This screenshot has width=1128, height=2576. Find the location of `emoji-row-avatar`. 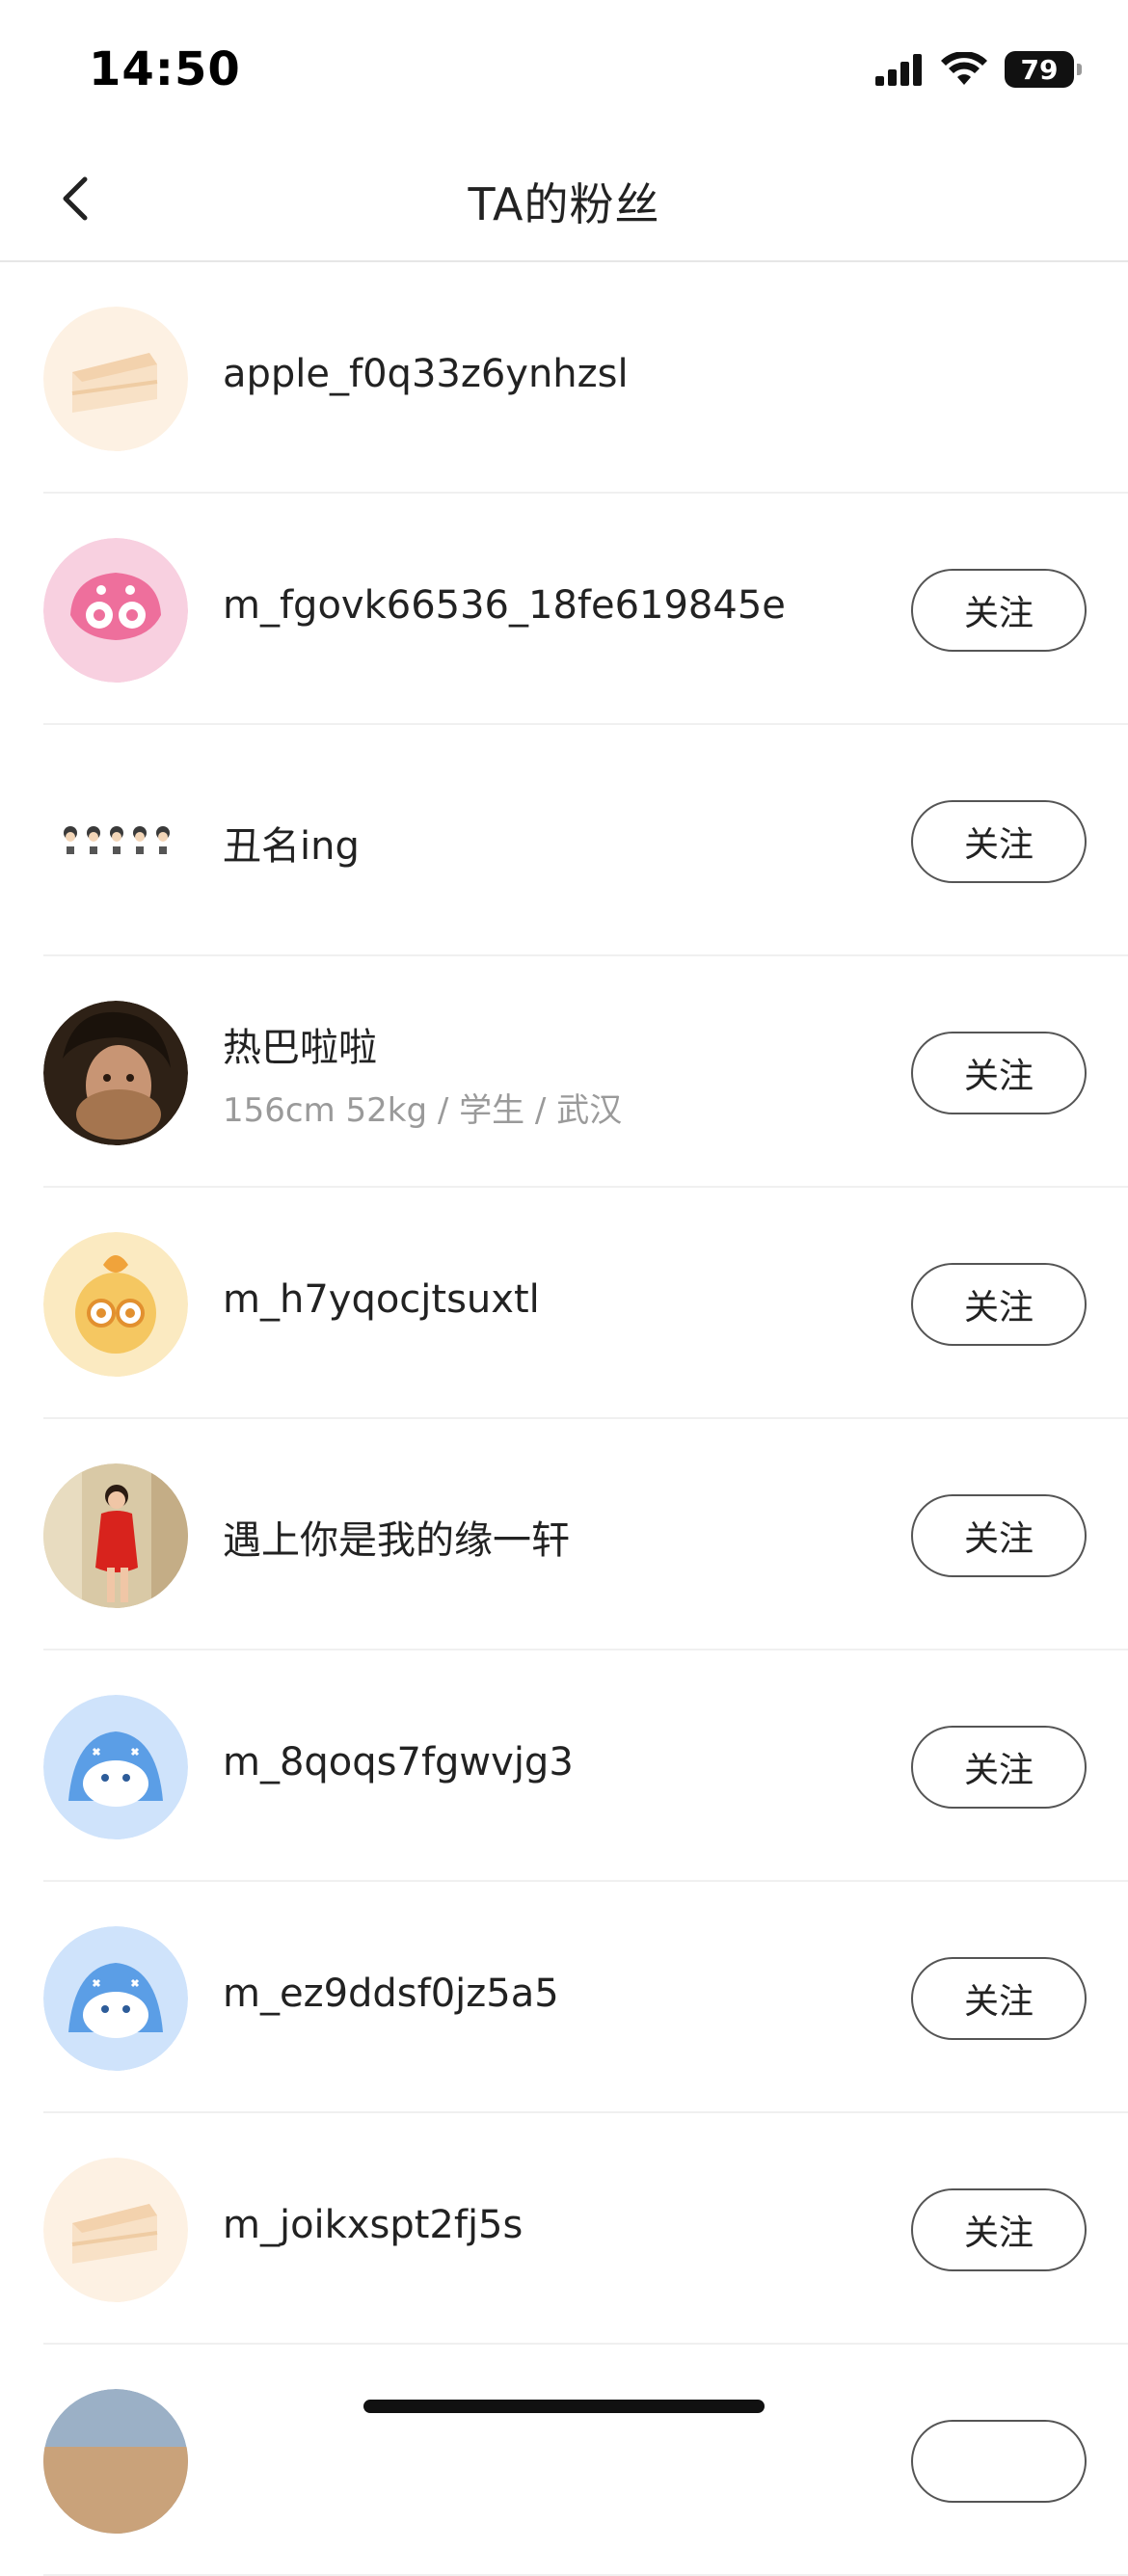

emoji-row-avatar is located at coordinates (115, 841).